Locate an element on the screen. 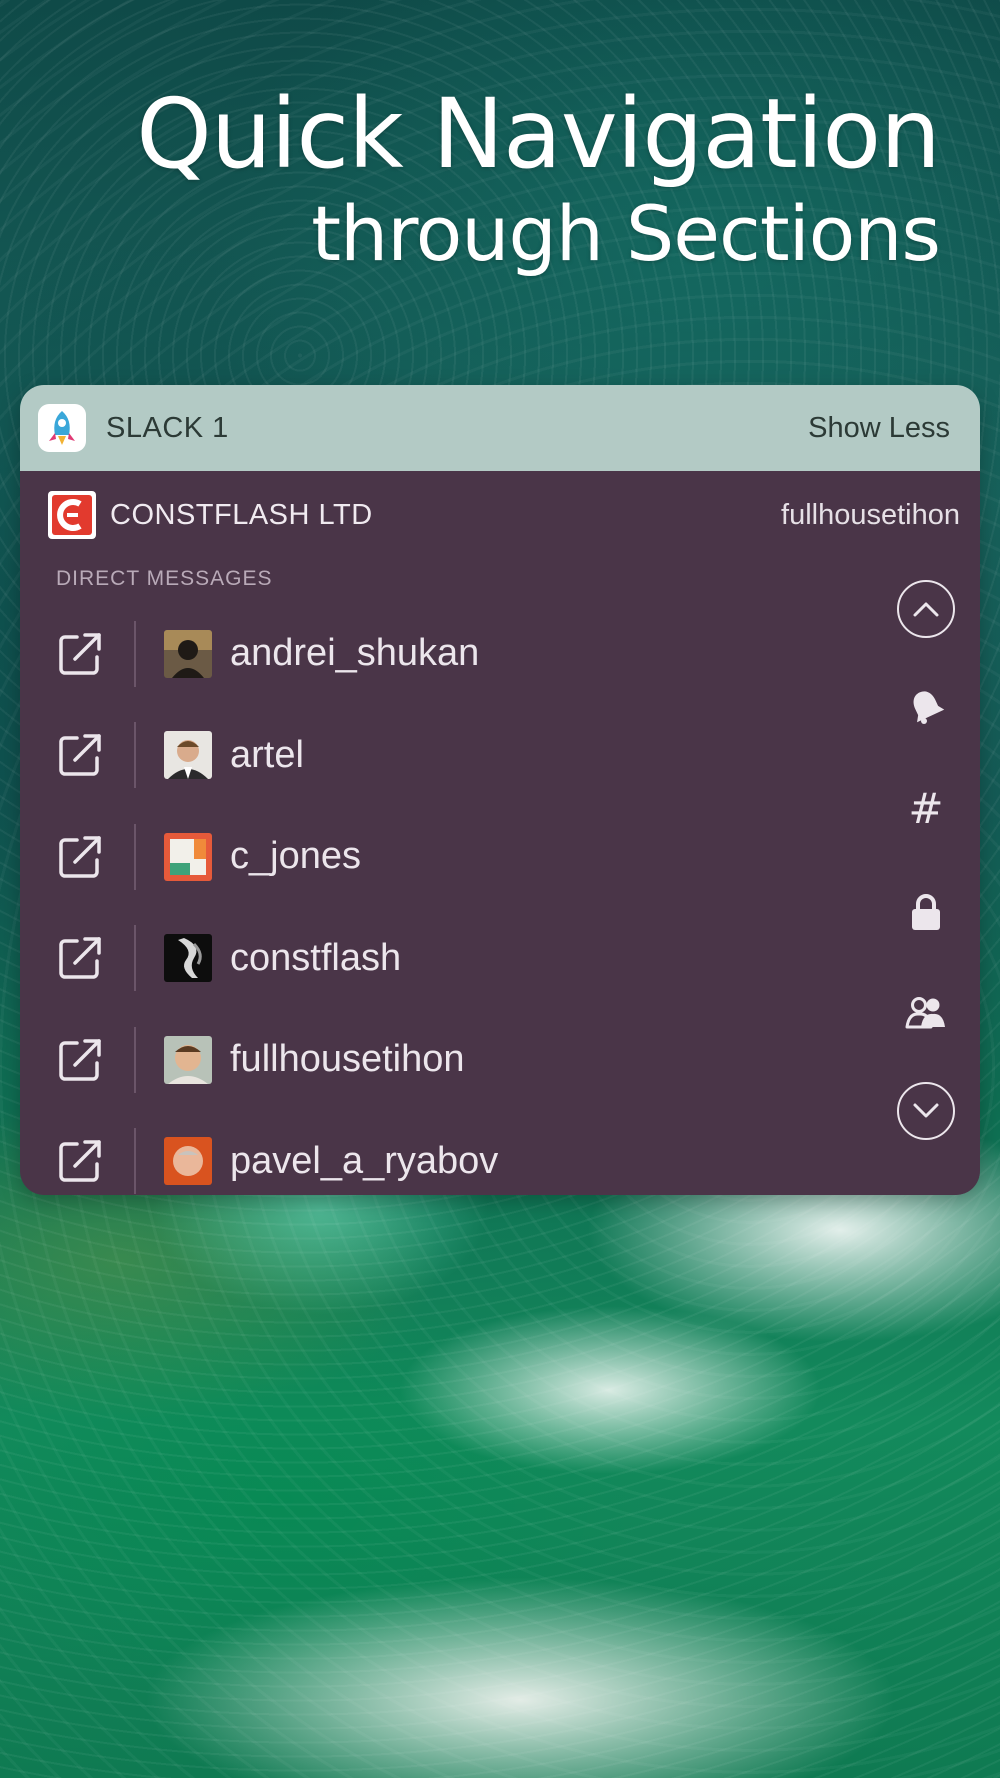 This screenshot has width=1000, height=1778. list-item: pavel_a_ryabov is located at coordinates (450, 1153).